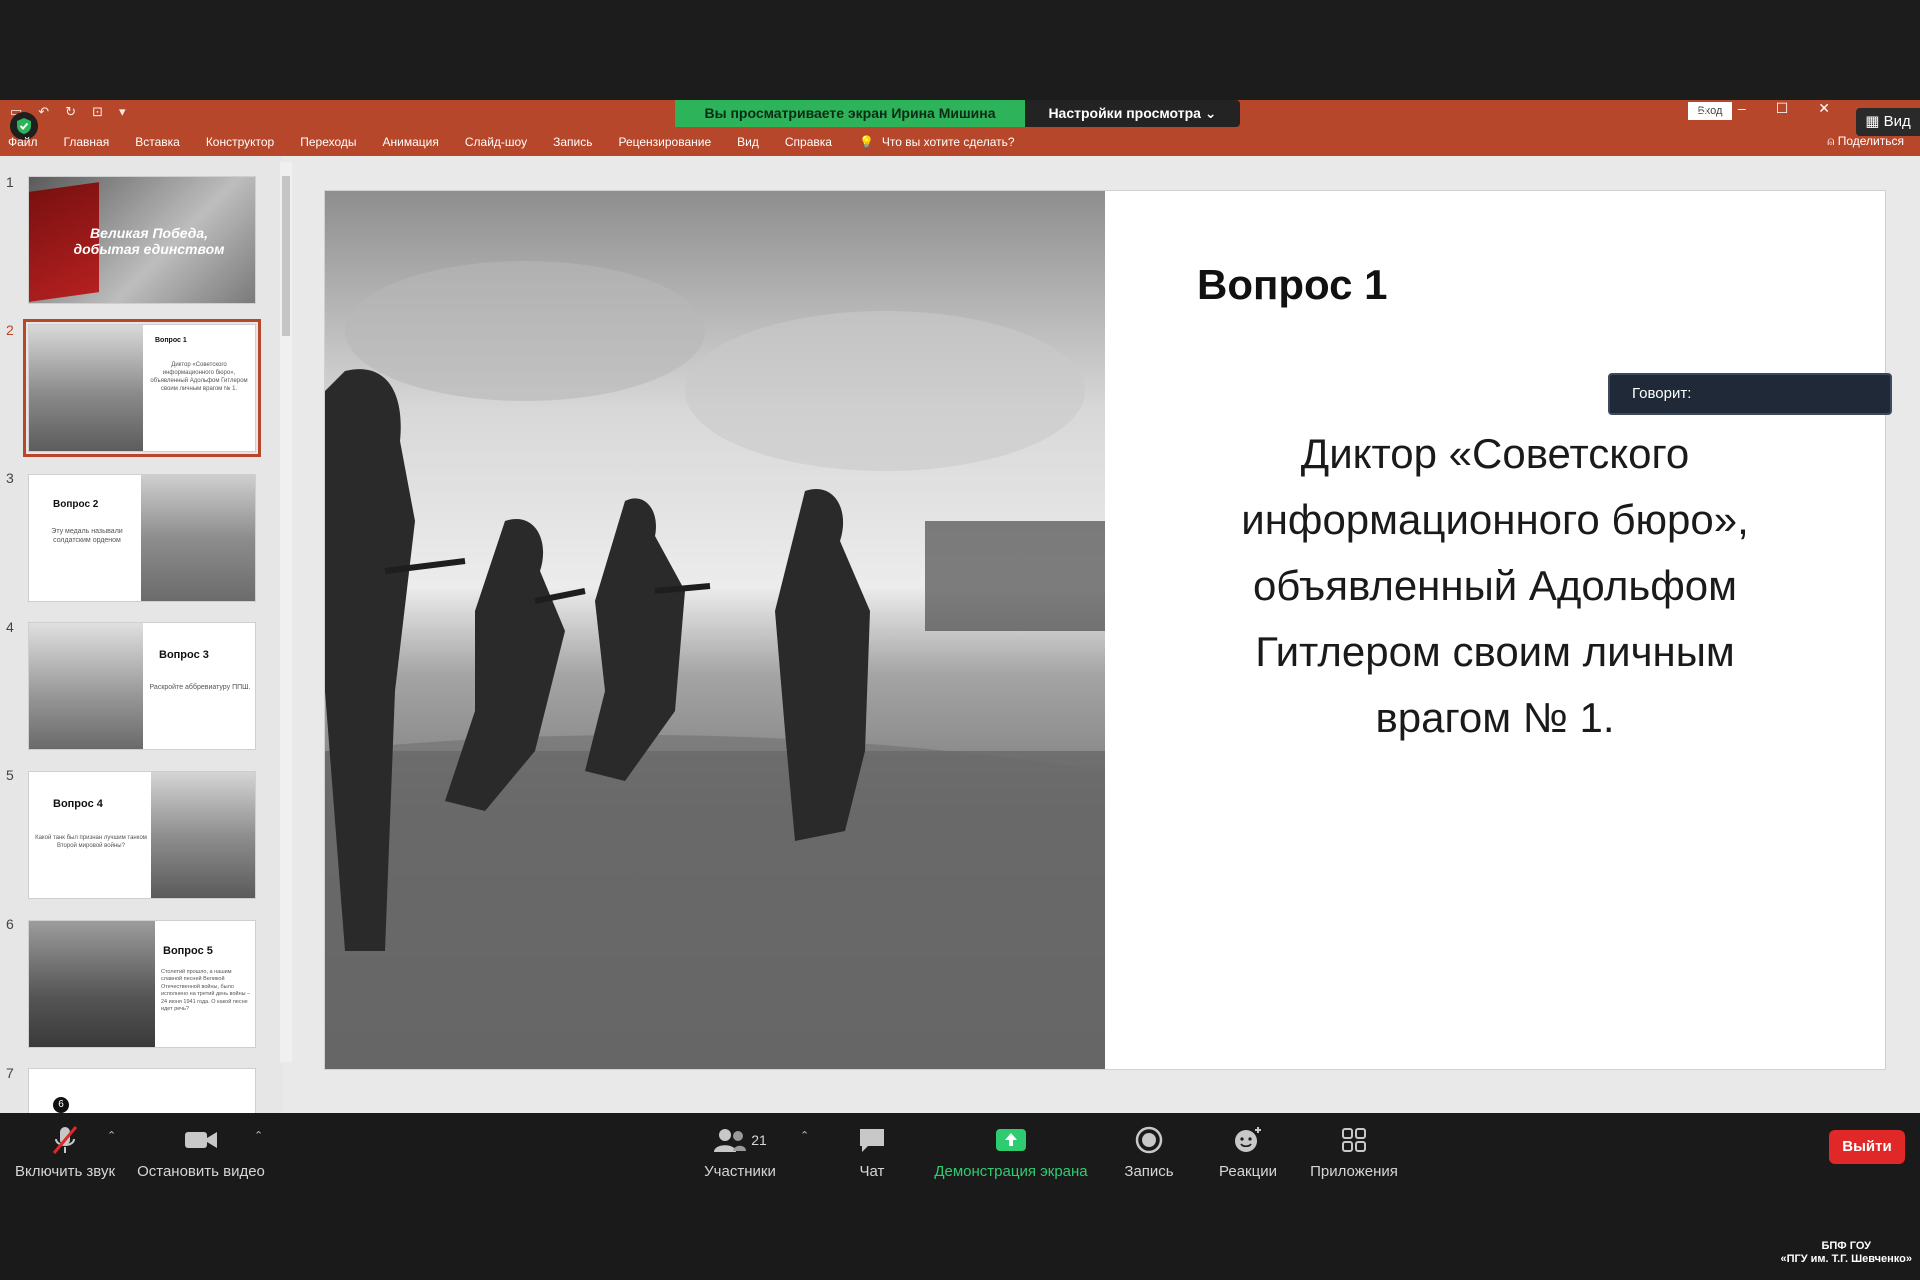  I want to click on scrollbar-thumb, so click(286, 256).